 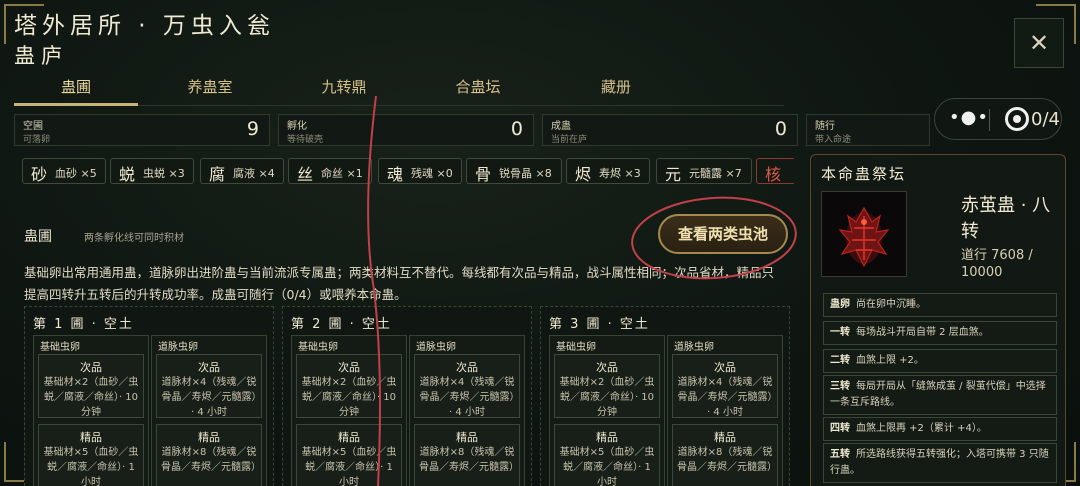 I want to click on material-chip: 丝 命丝 ×1, so click(x=330, y=171).